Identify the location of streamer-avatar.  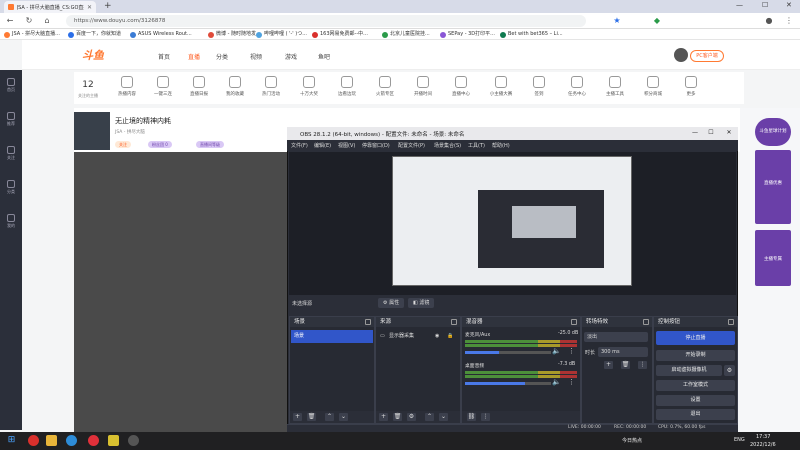
(92, 131).